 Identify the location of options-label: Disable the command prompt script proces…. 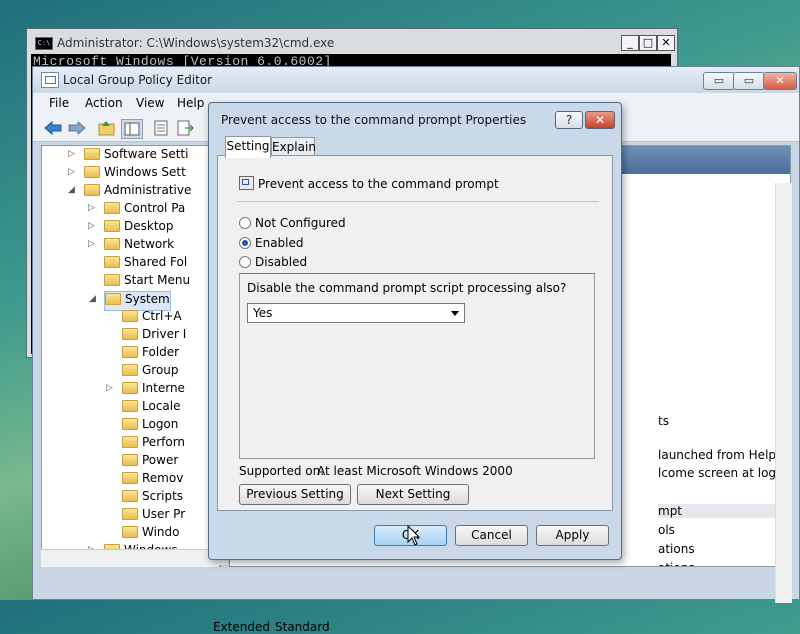
(407, 288).